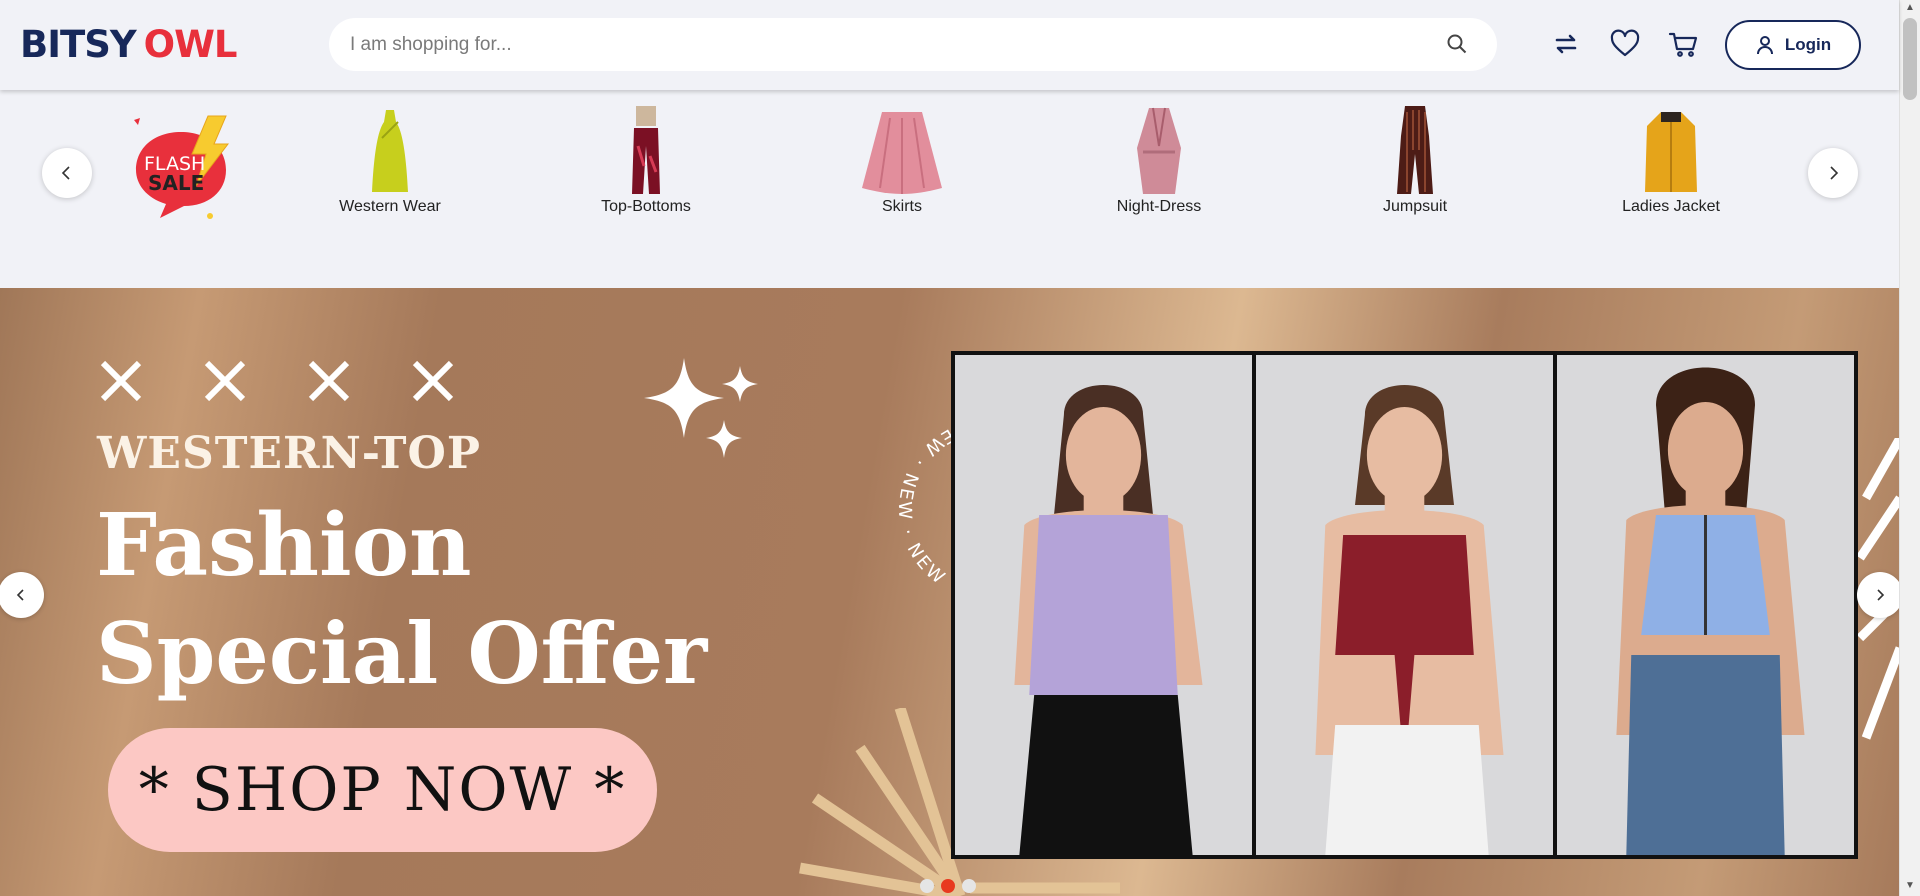 The width and height of the screenshot is (1920, 896). What do you see at coordinates (1808, 44) in the screenshot?
I see `login-label: Login` at bounding box center [1808, 44].